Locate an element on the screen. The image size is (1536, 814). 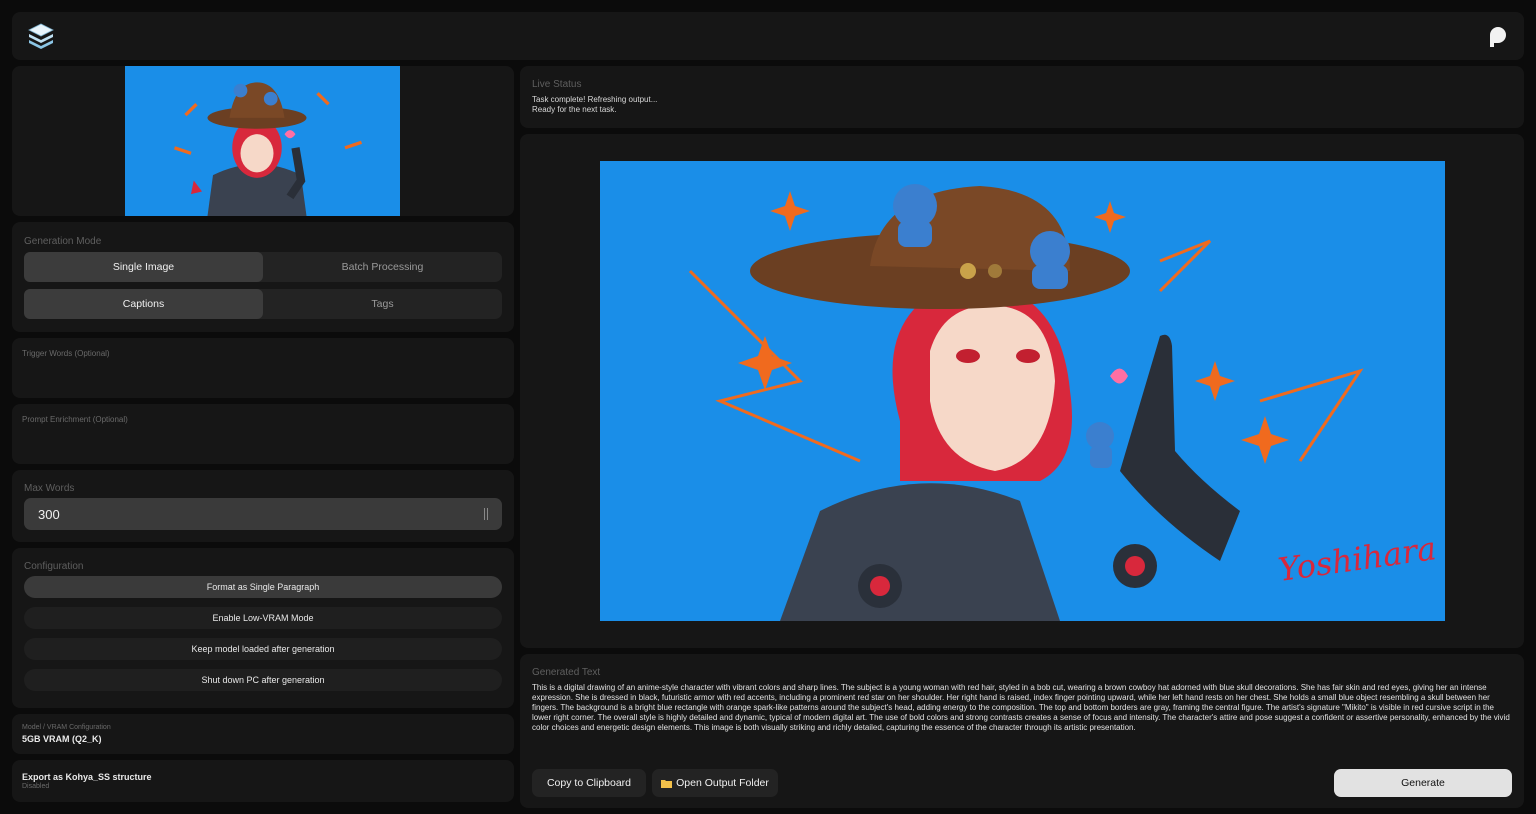
input-thumbnail-image is located at coordinates (262, 141).